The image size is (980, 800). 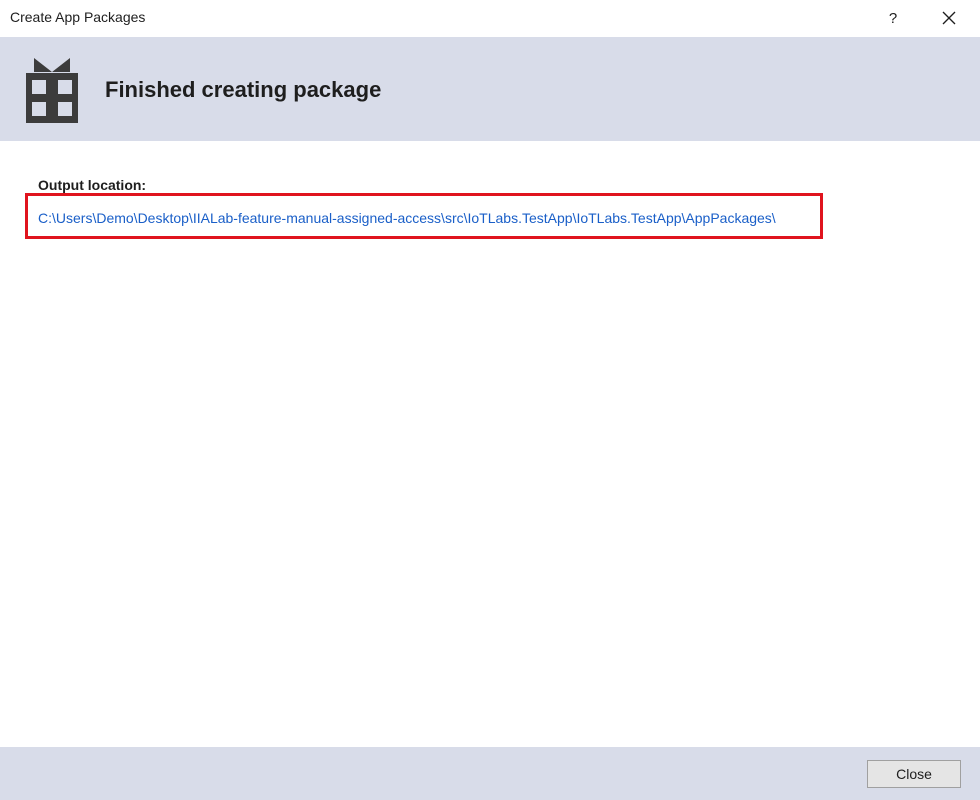 I want to click on close-icon, so click(x=949, y=18).